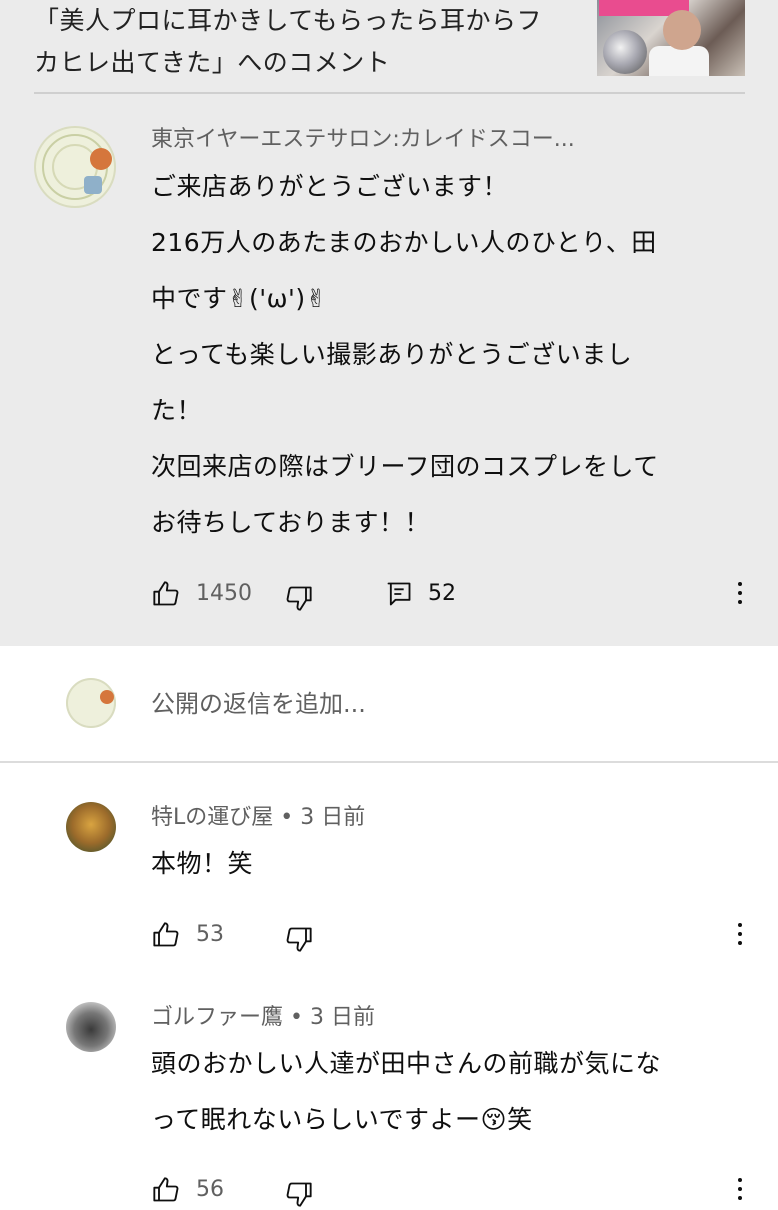 The height and width of the screenshot is (1210, 778). Describe the element at coordinates (389, 935) in the screenshot. I see `reply-actions: 53` at that location.